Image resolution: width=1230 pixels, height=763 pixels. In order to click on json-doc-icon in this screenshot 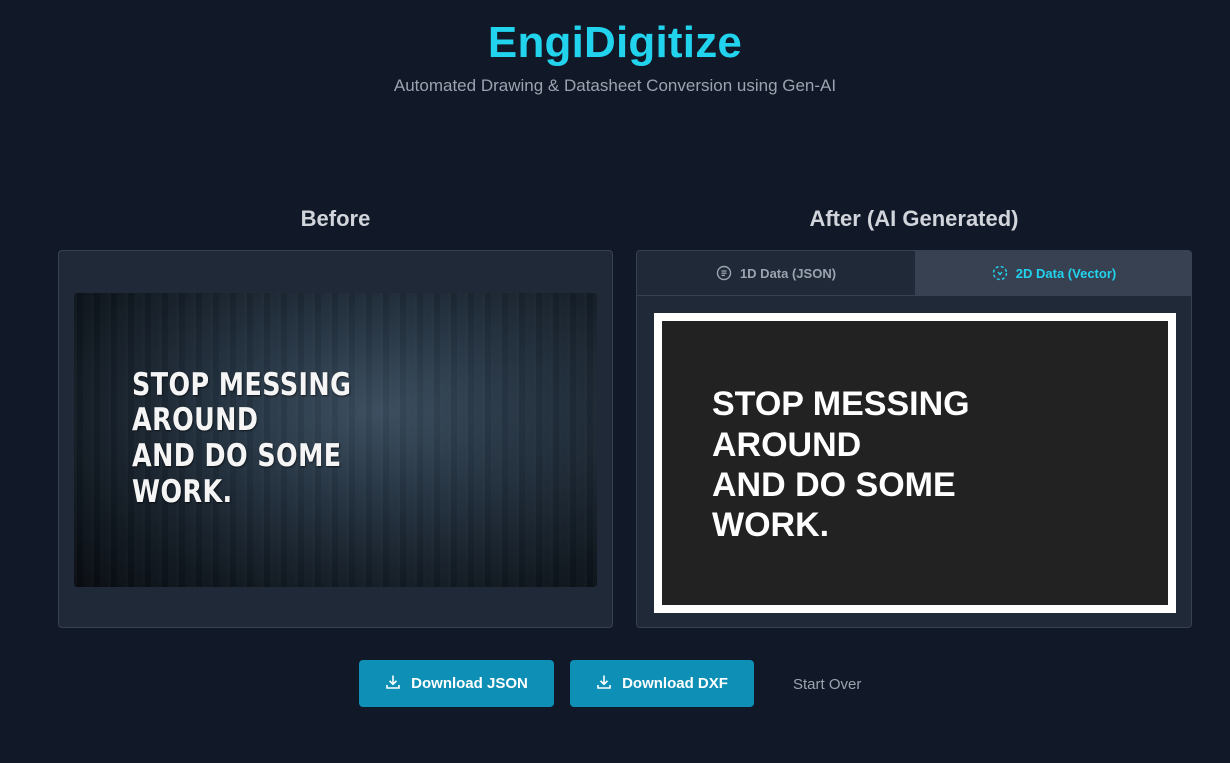, I will do `click(724, 273)`.